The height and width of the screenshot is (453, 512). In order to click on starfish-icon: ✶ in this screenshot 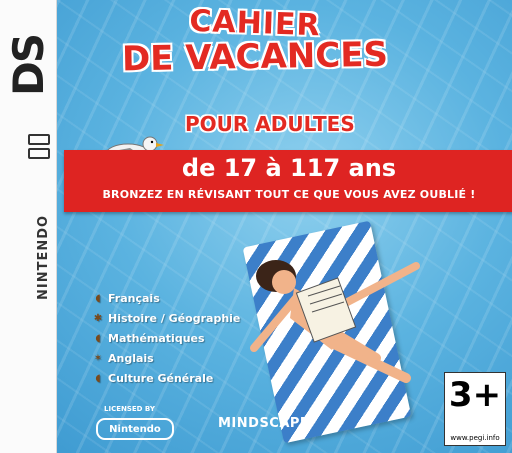, I will do `click(98, 358)`.